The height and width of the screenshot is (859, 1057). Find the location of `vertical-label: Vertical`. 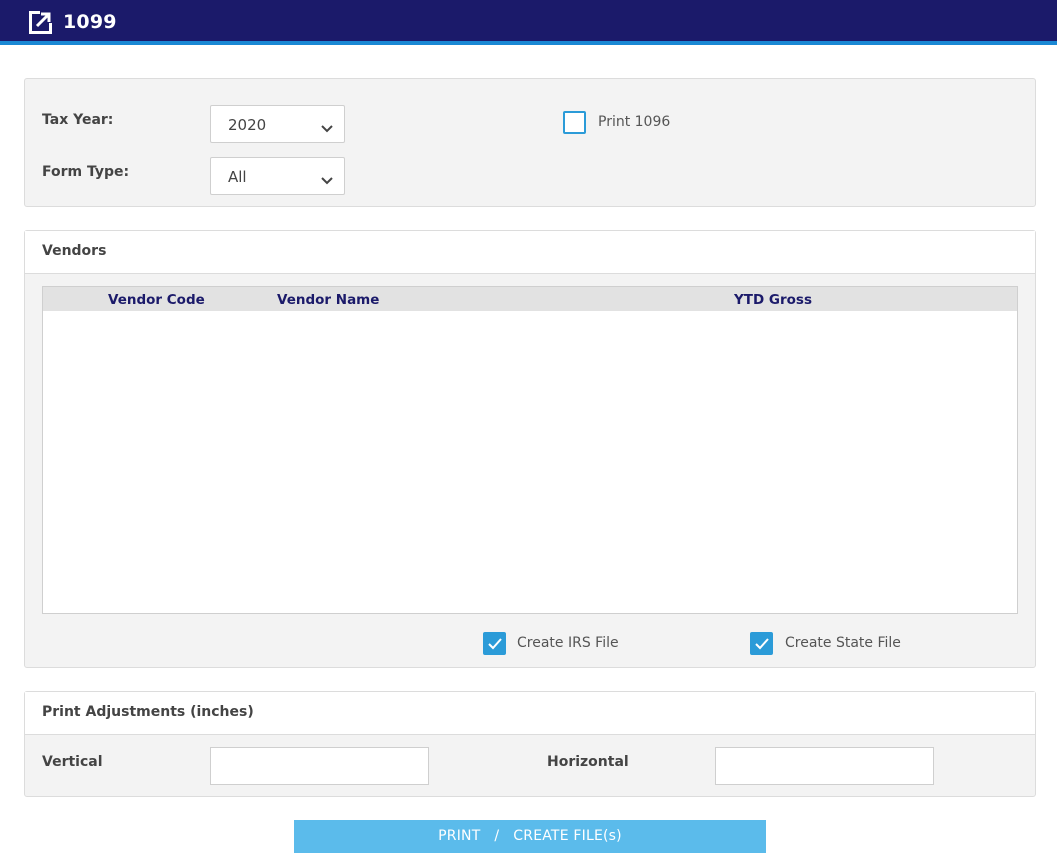

vertical-label: Vertical is located at coordinates (72, 762).